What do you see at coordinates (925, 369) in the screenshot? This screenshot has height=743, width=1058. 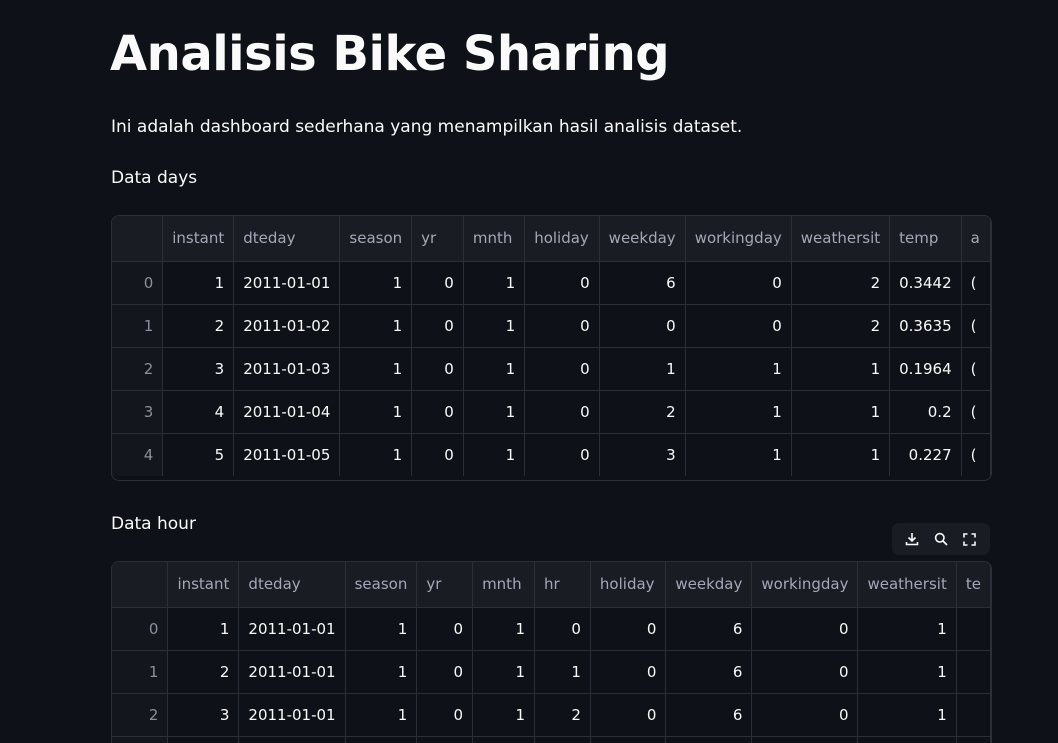 I see `days-cell: 0.1964` at bounding box center [925, 369].